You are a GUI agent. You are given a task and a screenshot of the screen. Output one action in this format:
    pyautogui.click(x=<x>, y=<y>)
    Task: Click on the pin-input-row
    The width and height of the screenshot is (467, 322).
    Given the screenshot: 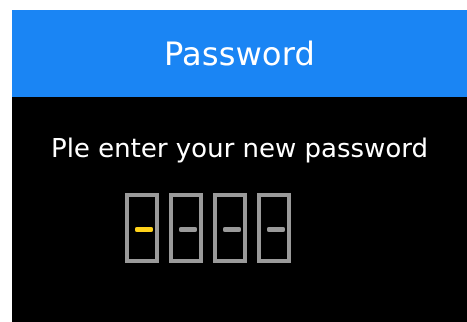 What is the action you would take?
    pyautogui.click(x=208, y=228)
    